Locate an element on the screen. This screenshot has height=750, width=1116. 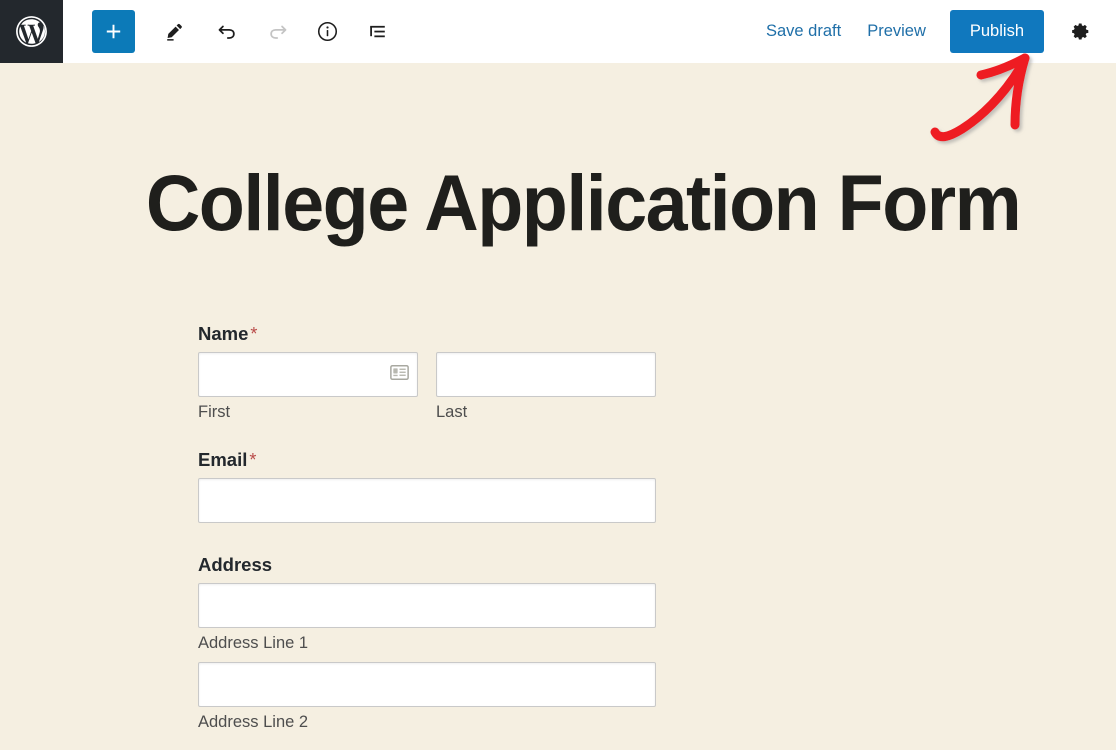
first-name-input-wrap is located at coordinates (308, 374).